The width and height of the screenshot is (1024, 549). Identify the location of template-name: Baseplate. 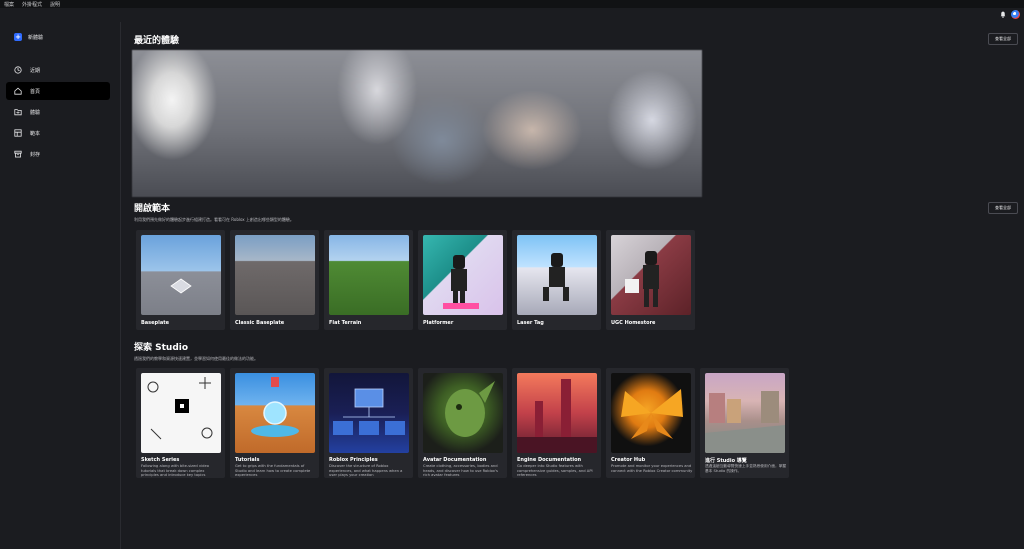
(155, 323).